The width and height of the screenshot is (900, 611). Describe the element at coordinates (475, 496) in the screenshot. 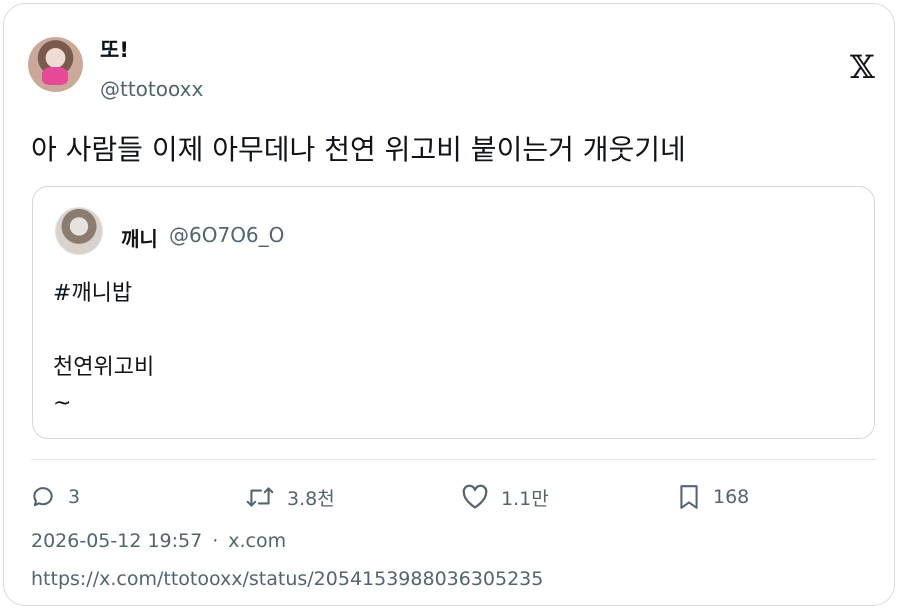

I see `heart-icon` at that location.